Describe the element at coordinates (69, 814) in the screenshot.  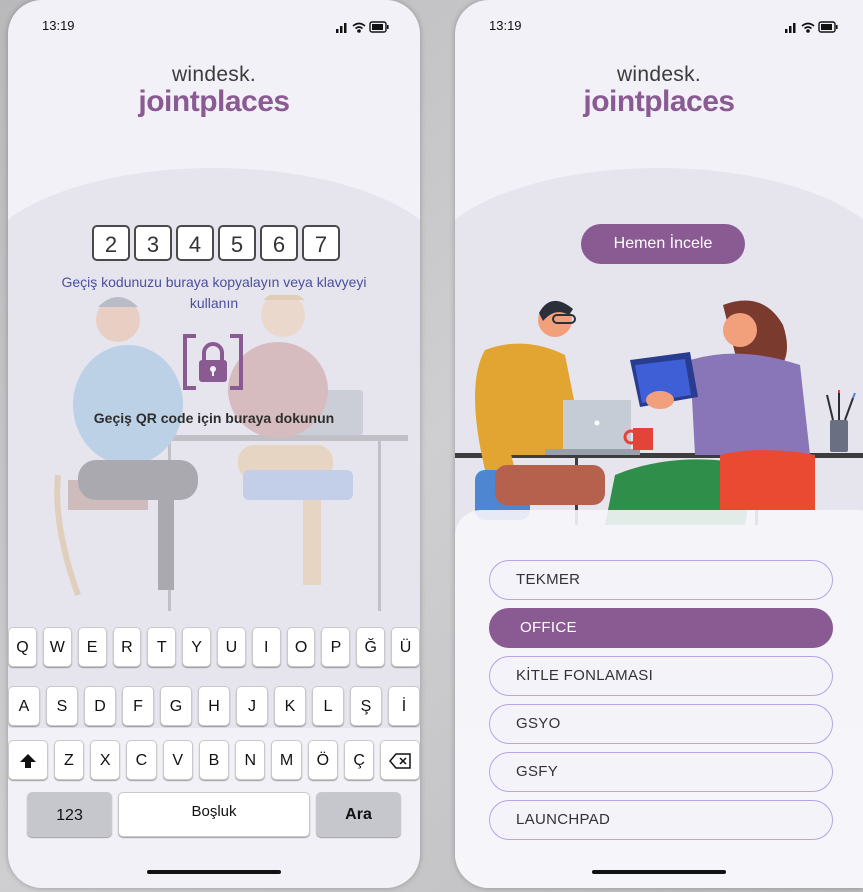
I see `numbers-key: 123` at that location.